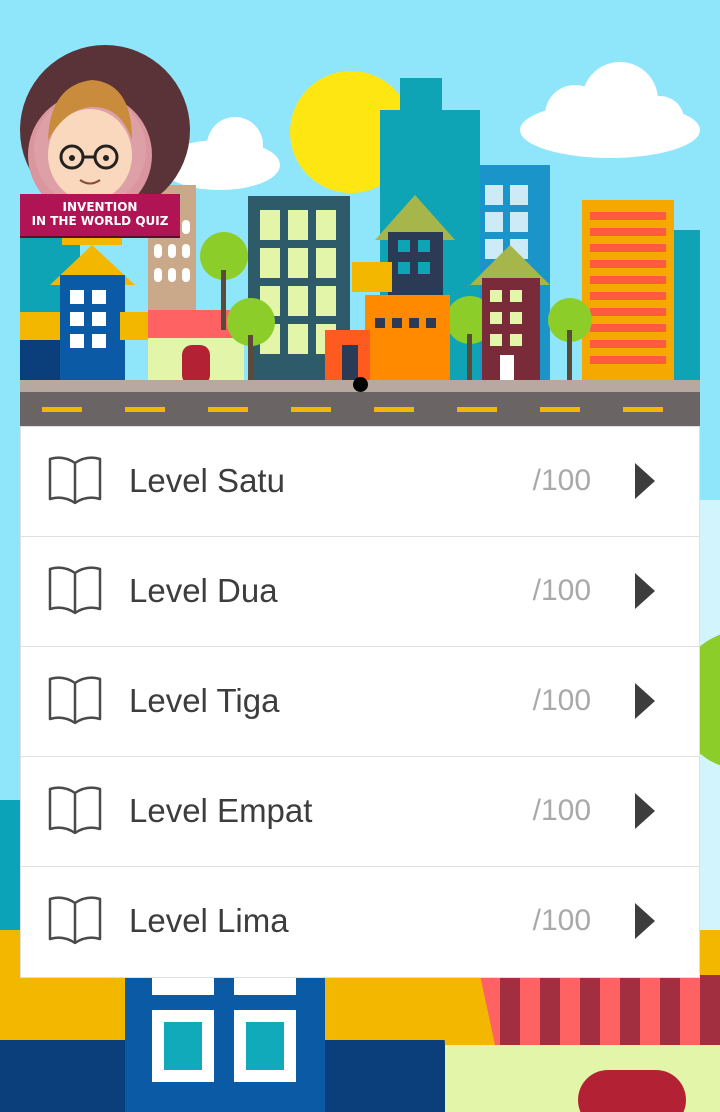 Image resolution: width=720 pixels, height=1112 pixels. What do you see at coordinates (203, 590) in the screenshot?
I see `level-label: Level Dua` at bounding box center [203, 590].